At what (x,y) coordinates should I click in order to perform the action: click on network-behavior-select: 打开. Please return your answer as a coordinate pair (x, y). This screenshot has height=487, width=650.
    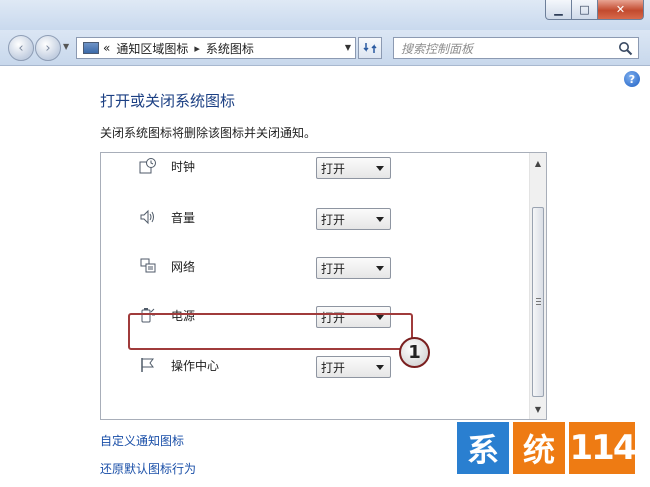
    Looking at the image, I should click on (353, 268).